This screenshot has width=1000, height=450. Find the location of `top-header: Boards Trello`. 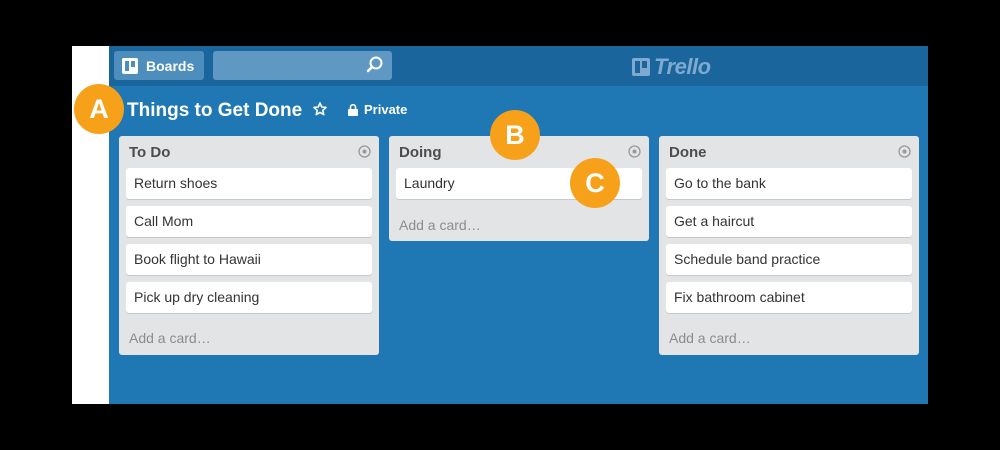

top-header: Boards Trello is located at coordinates (518, 66).